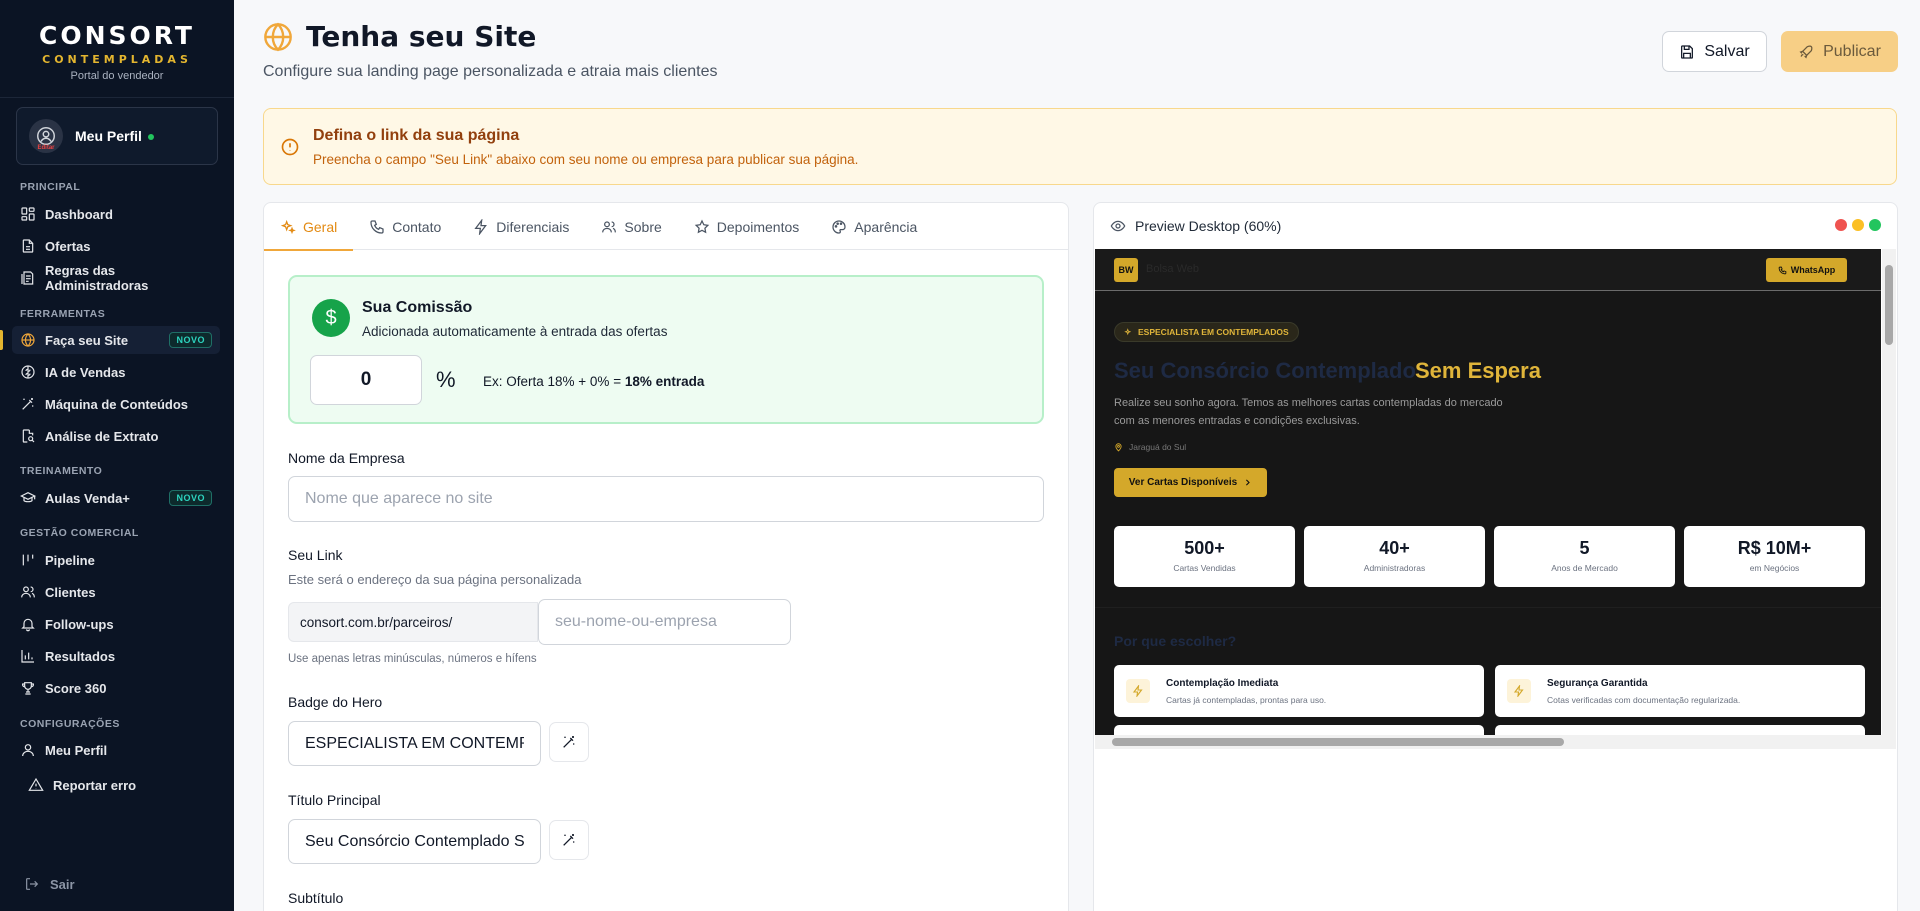  What do you see at coordinates (79, 533) in the screenshot?
I see `nav-section-gestao-comercial: GESTÃO COMERCIAL` at bounding box center [79, 533].